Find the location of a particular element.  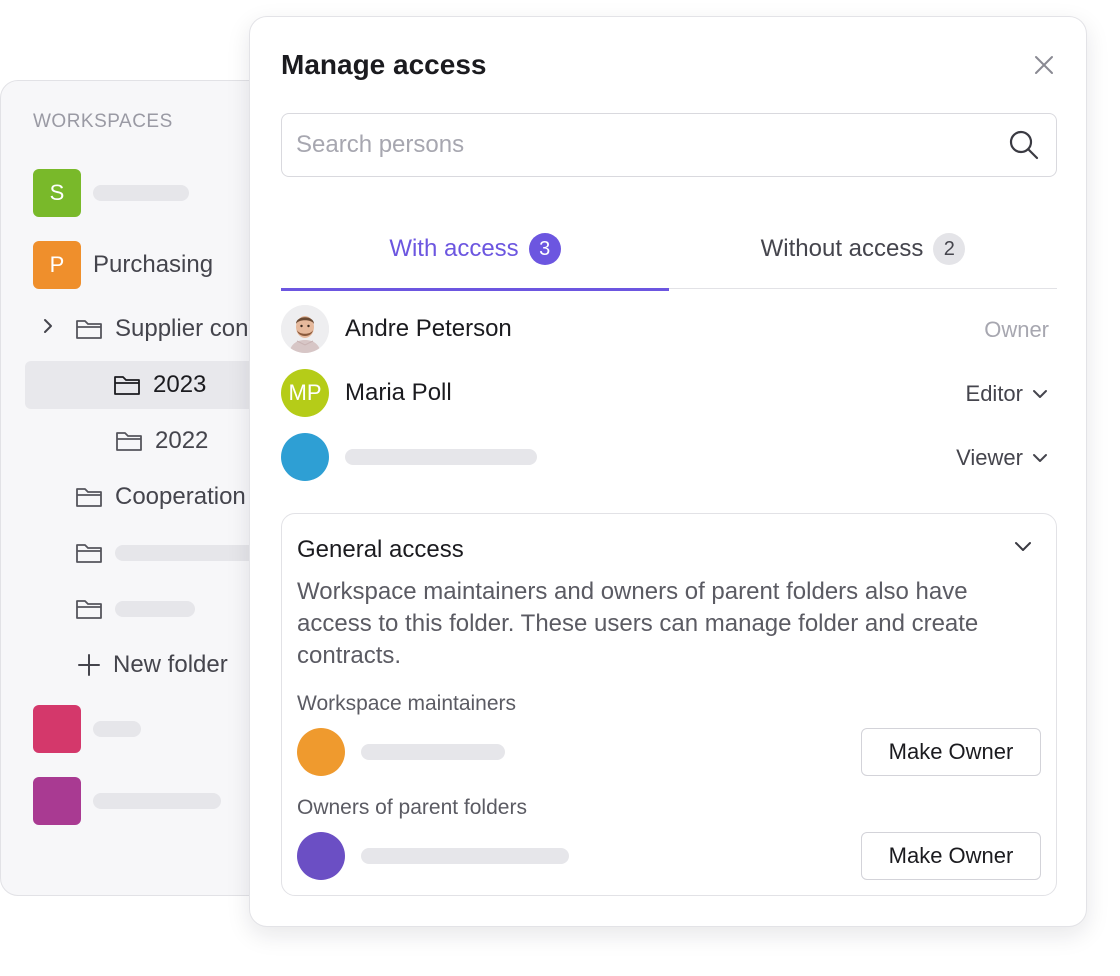

new-folder-button: New folder is located at coordinates (152, 665).